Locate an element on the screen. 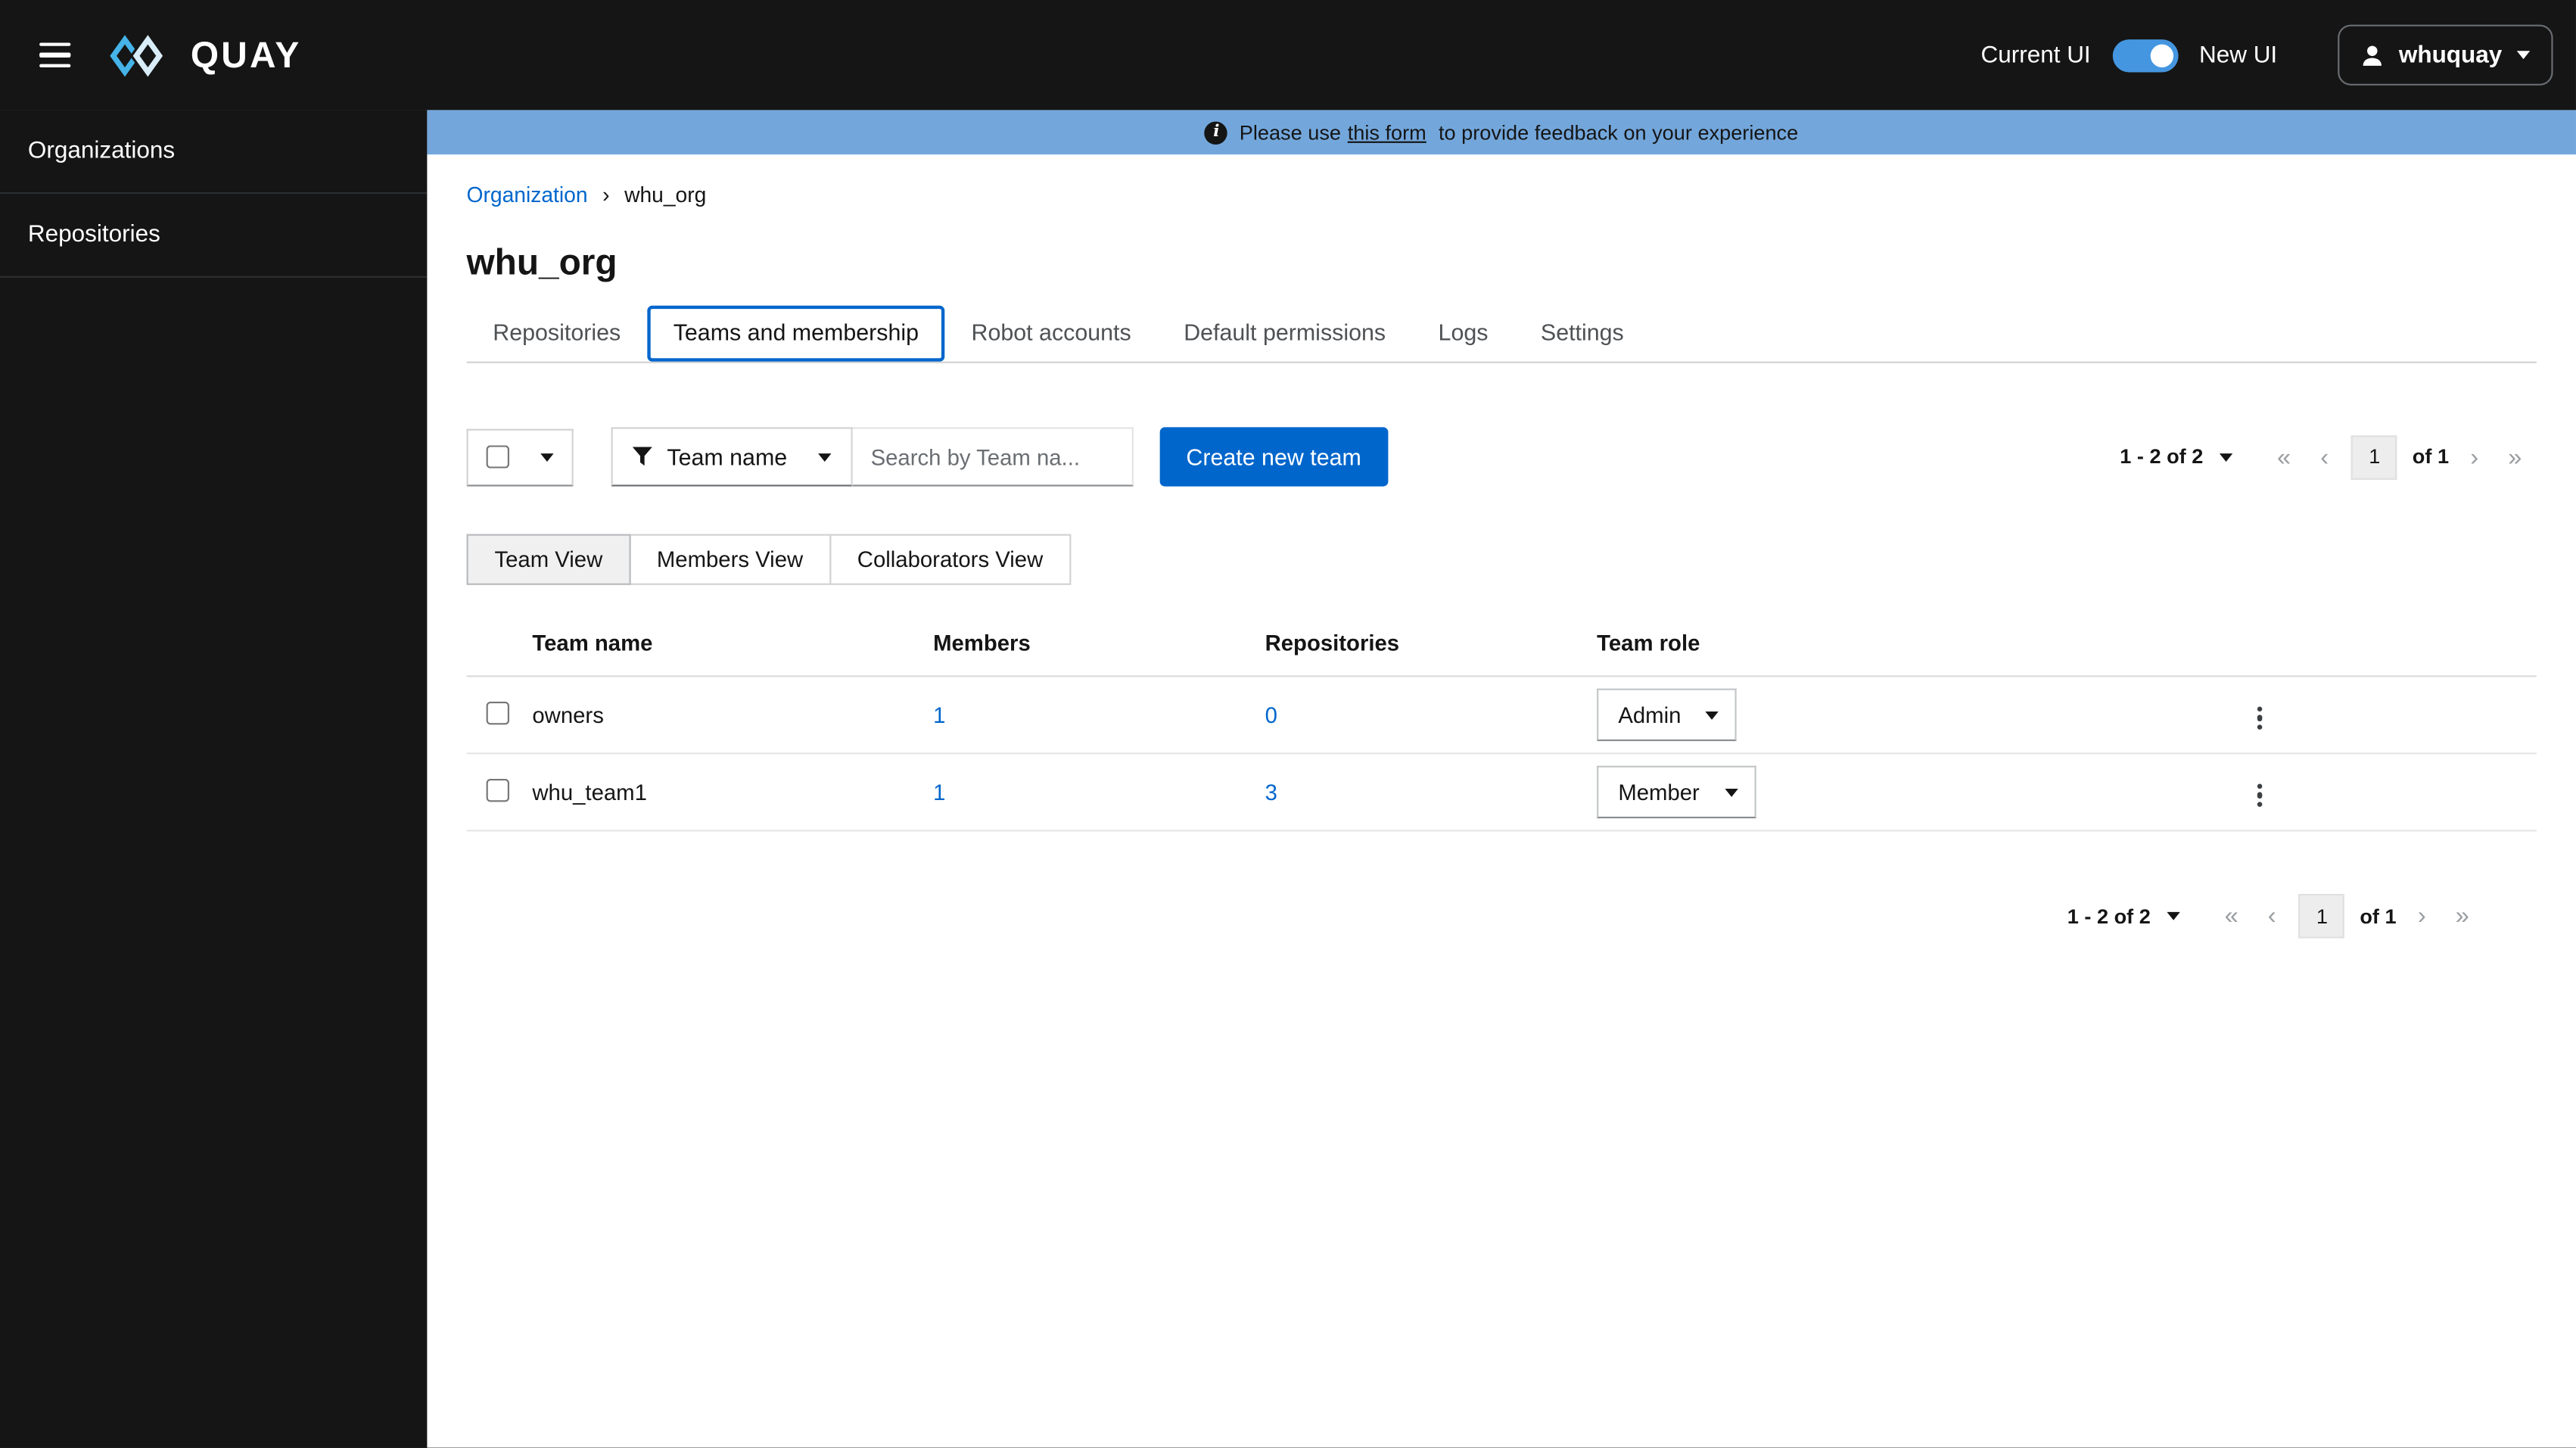 Image resolution: width=2576 pixels, height=1448 pixels. chevron-right-icon: › is located at coordinates (606, 194).